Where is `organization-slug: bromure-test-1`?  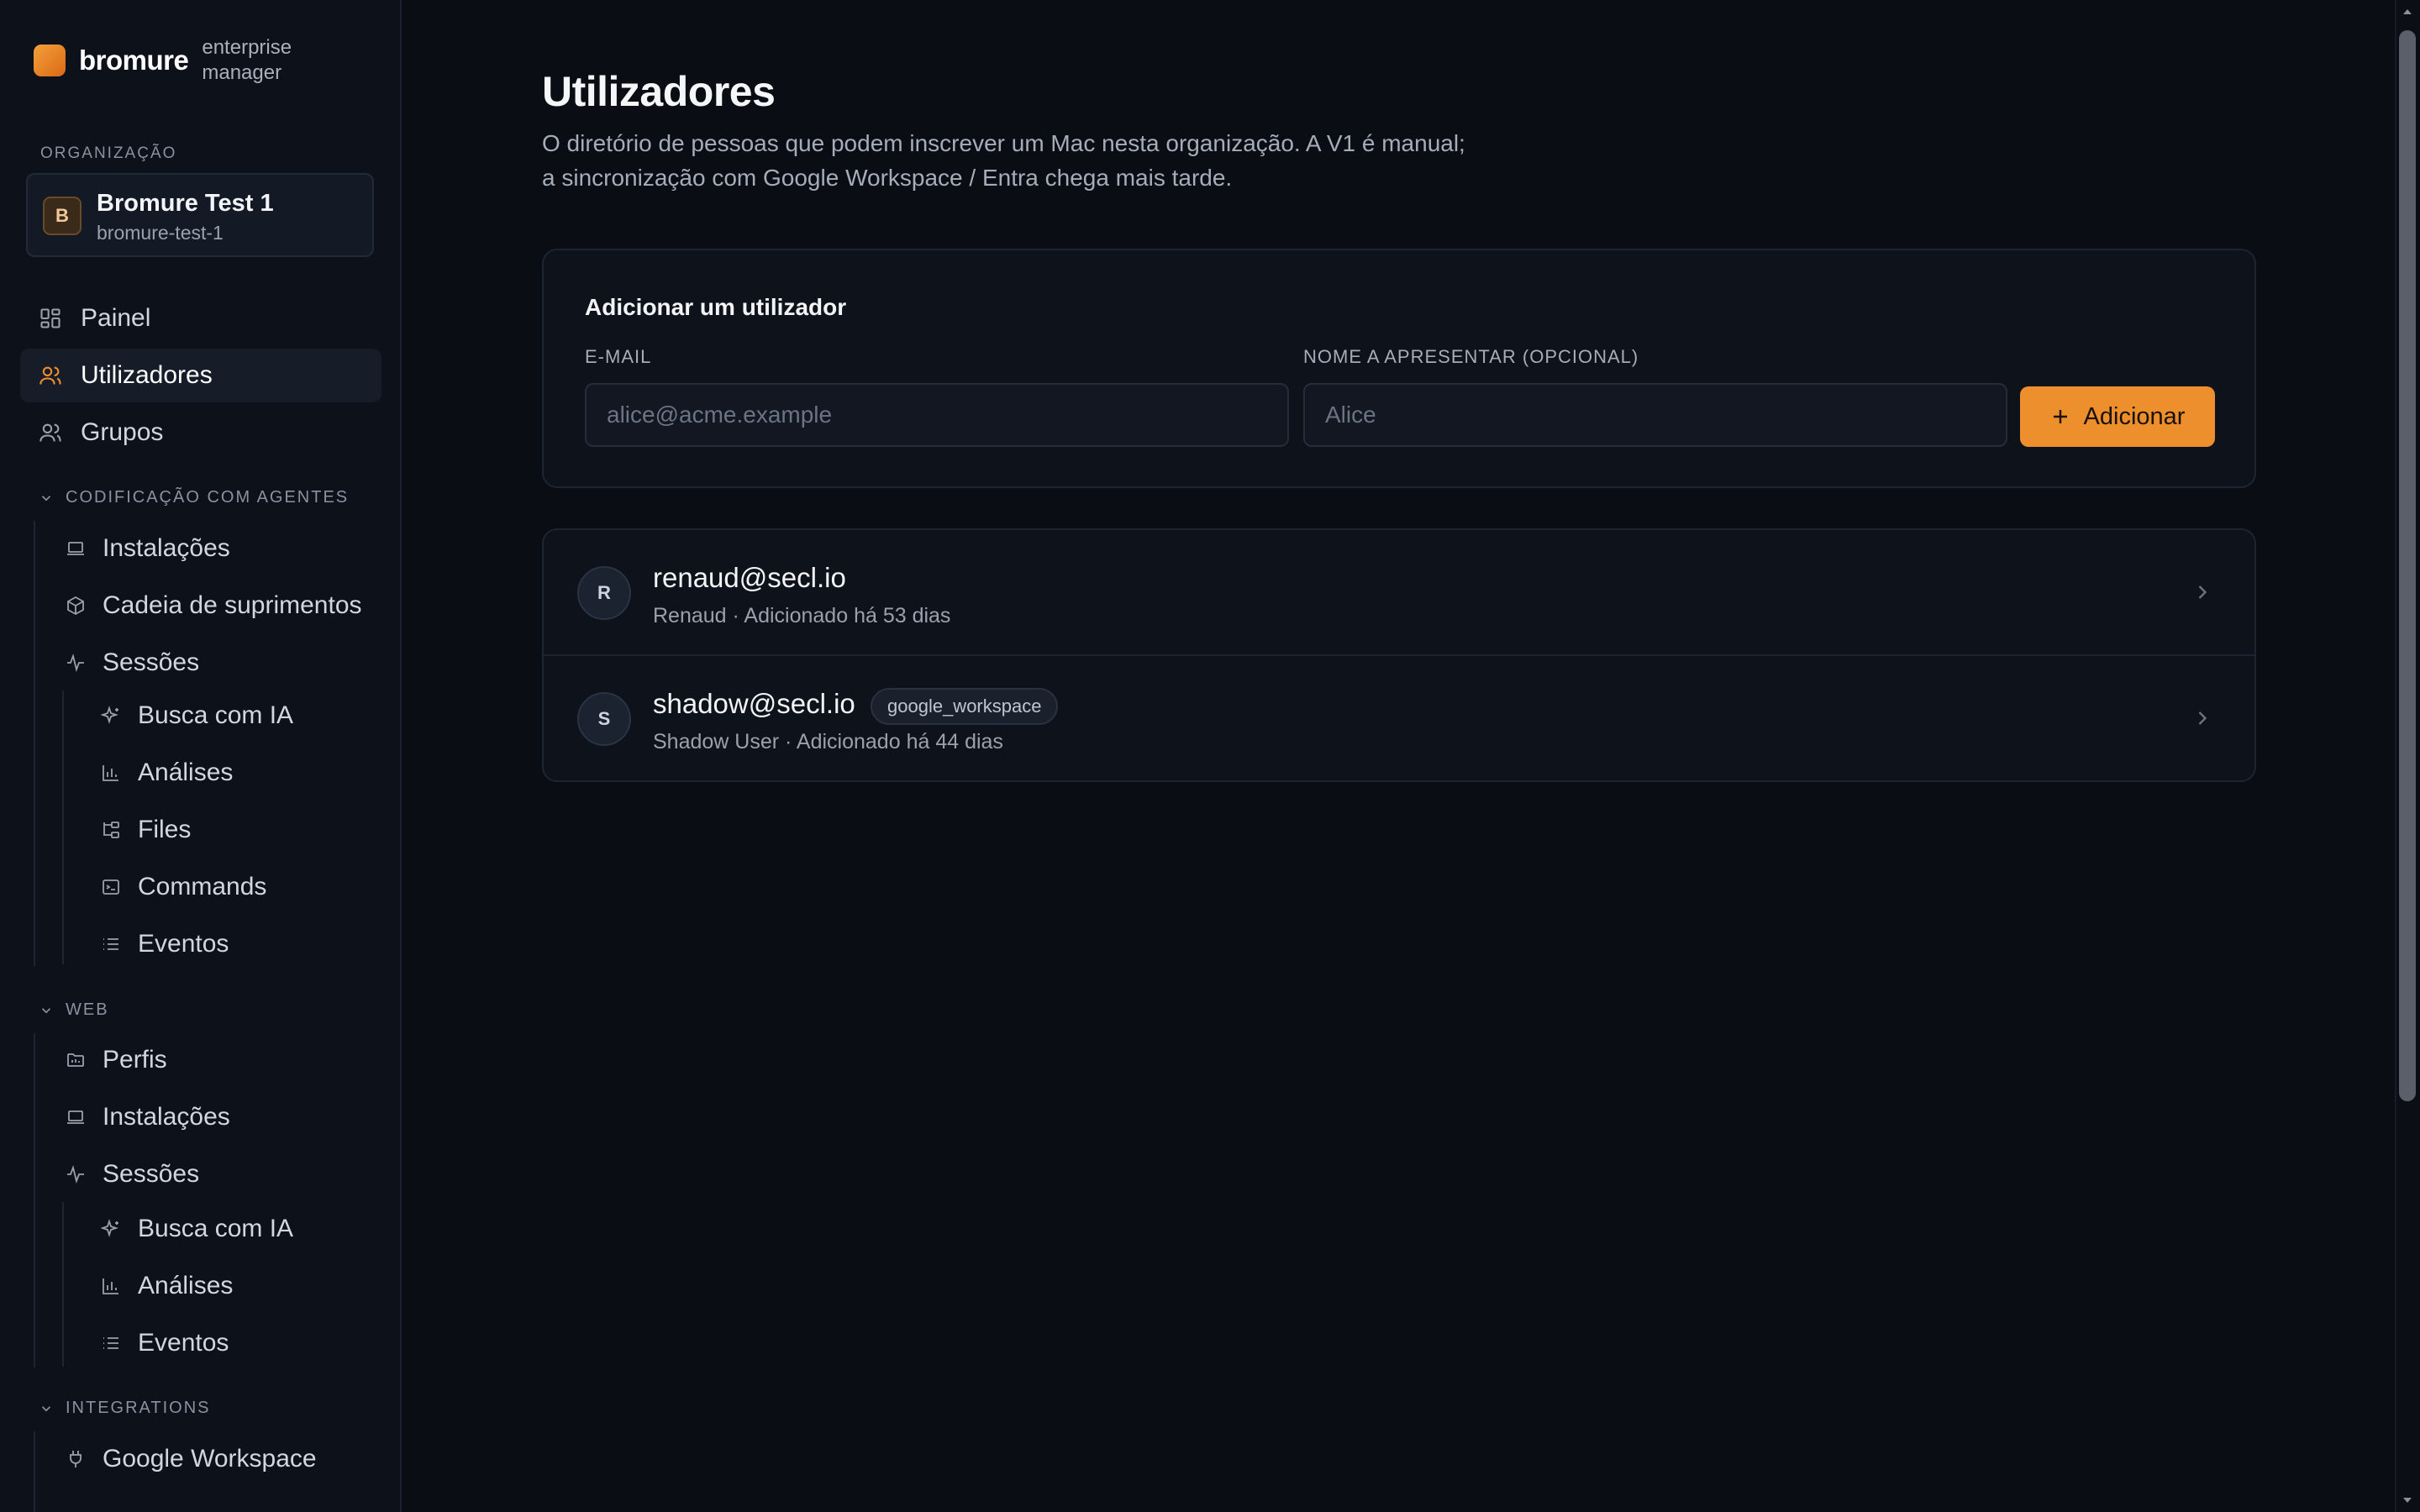 organization-slug: bromure-test-1 is located at coordinates (161, 233).